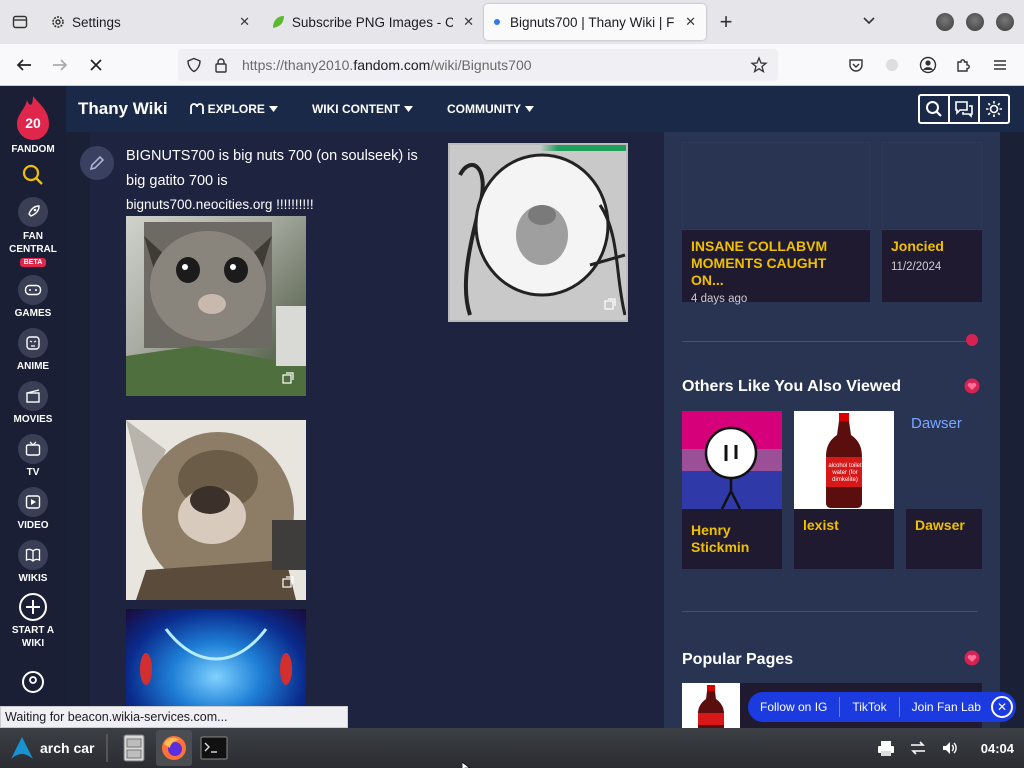 This screenshot has height=768, width=1024. What do you see at coordinates (726, 22) in the screenshot?
I see `new-tab-button: +` at bounding box center [726, 22].